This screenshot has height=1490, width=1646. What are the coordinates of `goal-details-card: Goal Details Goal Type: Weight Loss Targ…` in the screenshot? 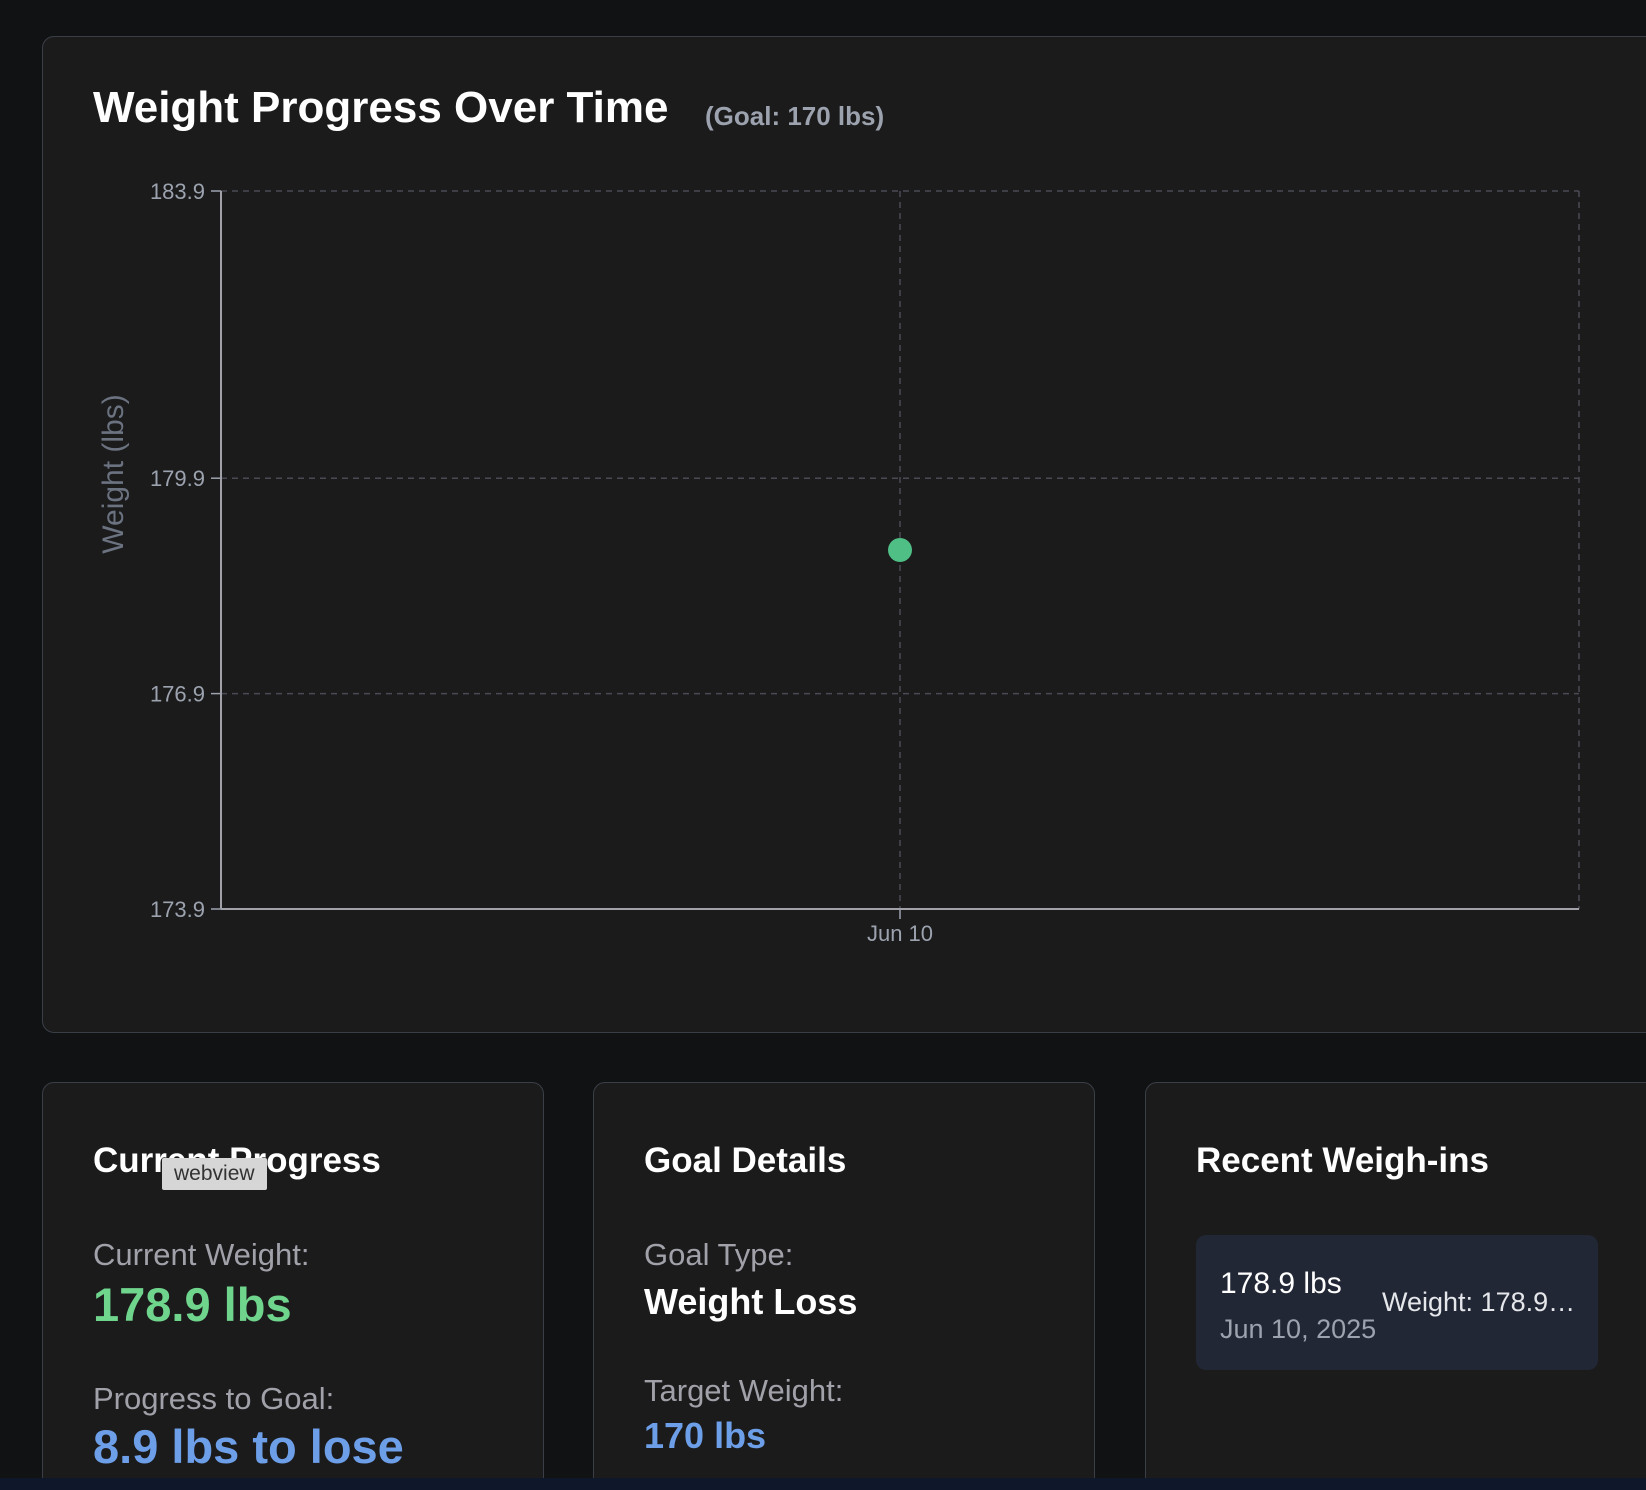 It's located at (844, 1286).